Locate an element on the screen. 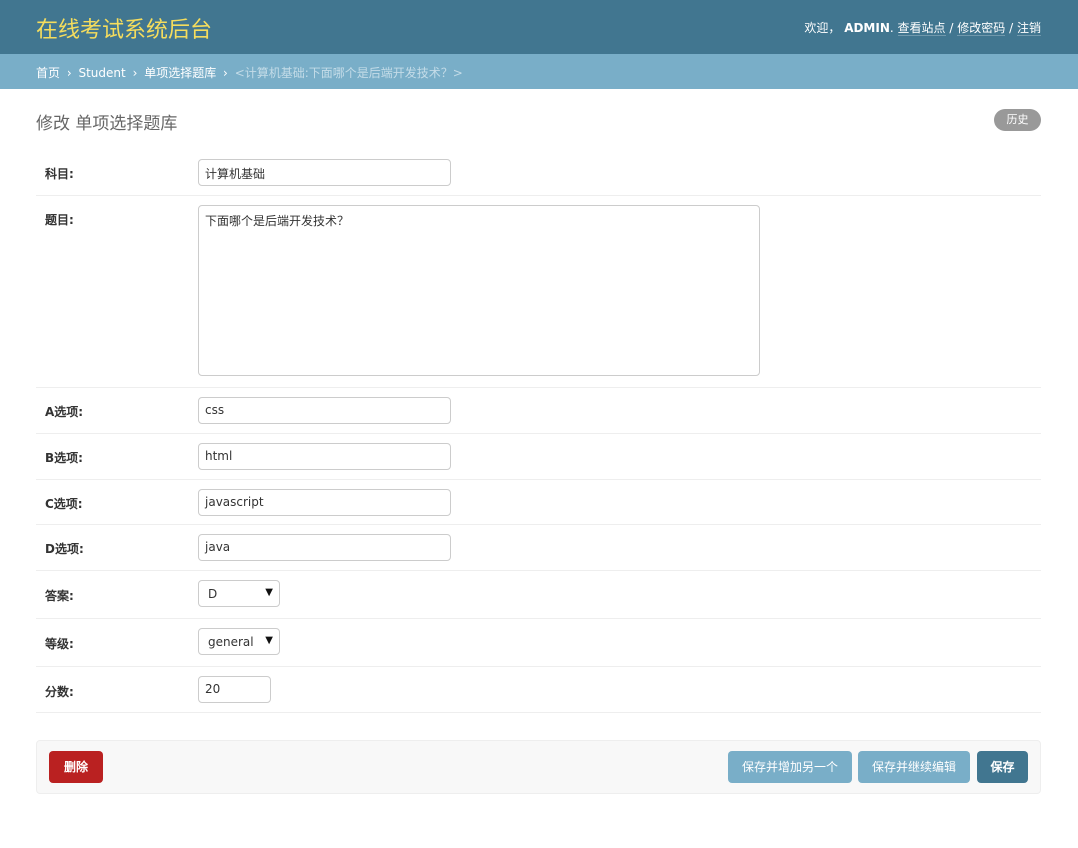 This screenshot has height=848, width=1078. site-title: 在线考试系统后台 is located at coordinates (124, 28).